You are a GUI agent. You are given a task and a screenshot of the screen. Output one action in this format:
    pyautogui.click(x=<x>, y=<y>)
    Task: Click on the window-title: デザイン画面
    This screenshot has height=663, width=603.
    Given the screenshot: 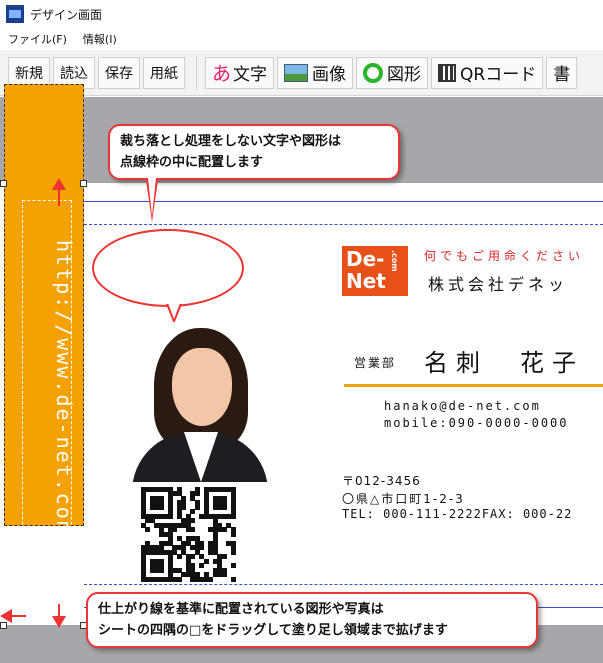 What is the action you would take?
    pyautogui.click(x=66, y=14)
    